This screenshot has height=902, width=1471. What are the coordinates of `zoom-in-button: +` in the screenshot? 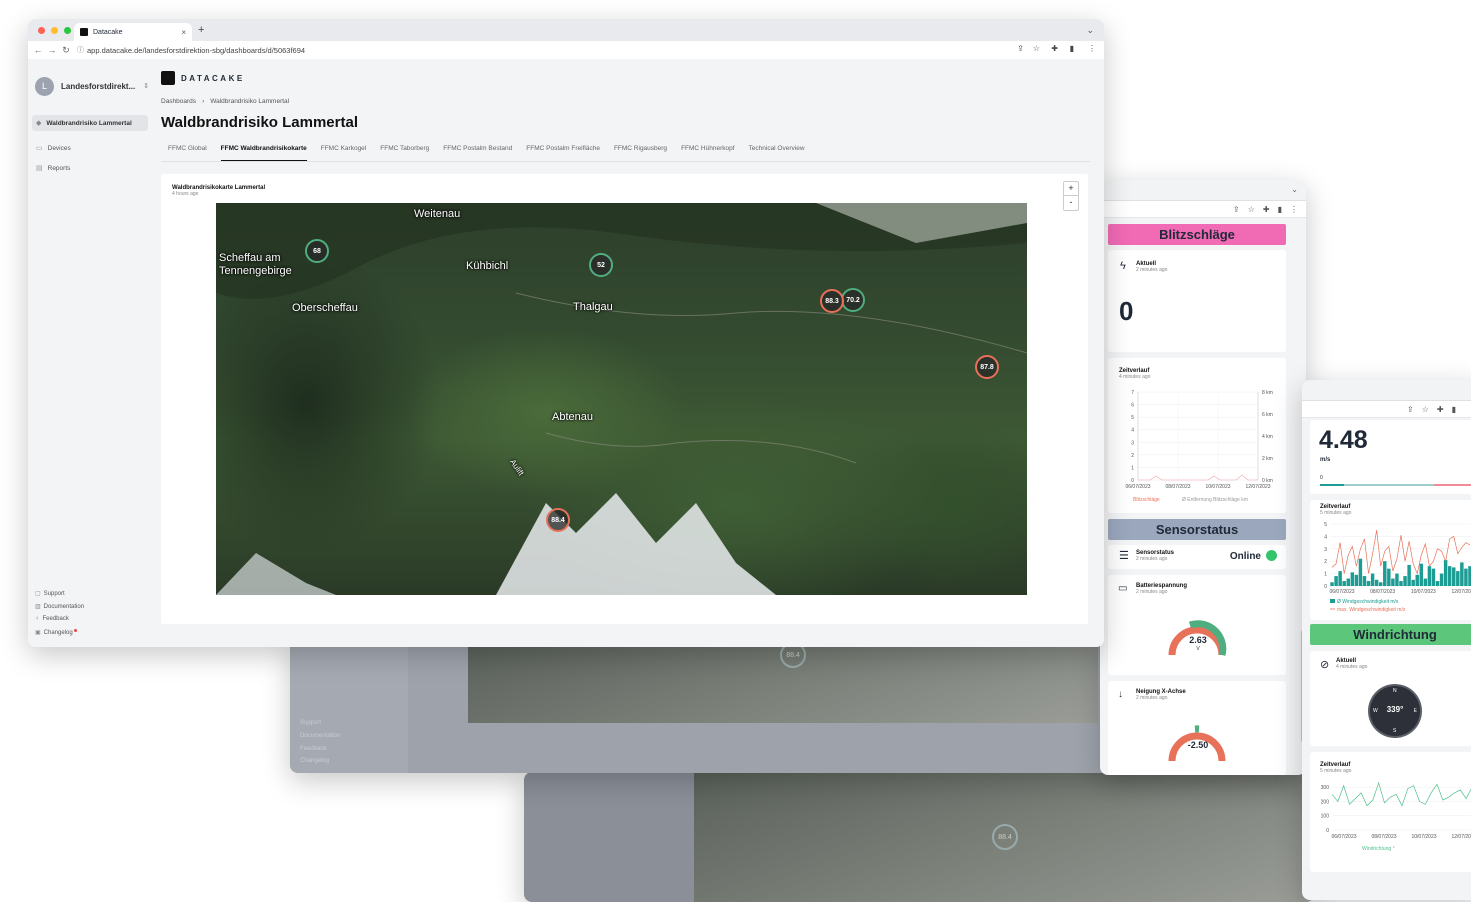 It's located at (1071, 189).